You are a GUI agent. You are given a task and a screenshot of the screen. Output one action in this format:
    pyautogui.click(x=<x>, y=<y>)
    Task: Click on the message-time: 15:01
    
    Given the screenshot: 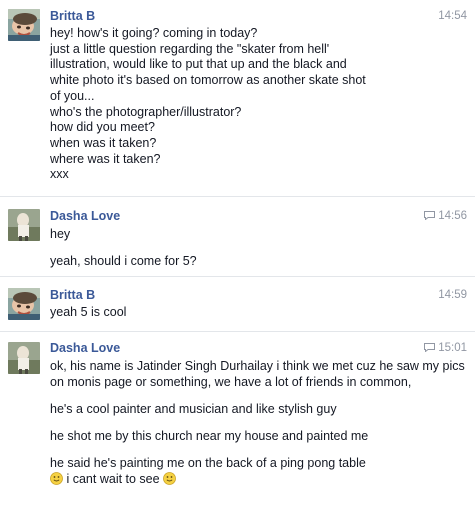 What is the action you would take?
    pyautogui.click(x=445, y=348)
    